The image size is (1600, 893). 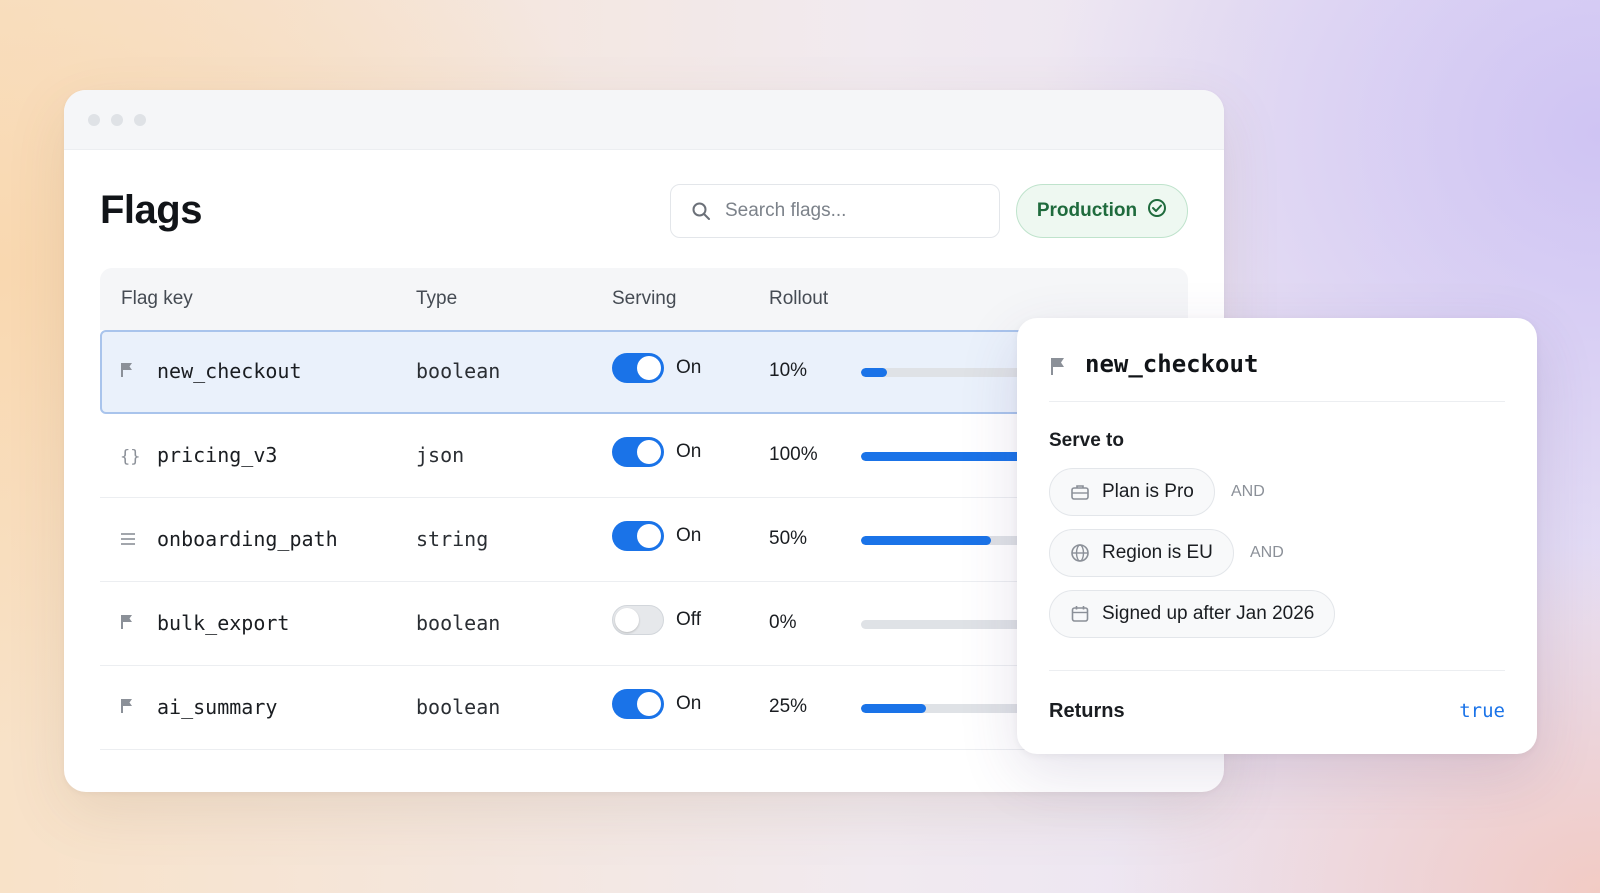 I want to click on page-title: Flags, so click(x=151, y=210).